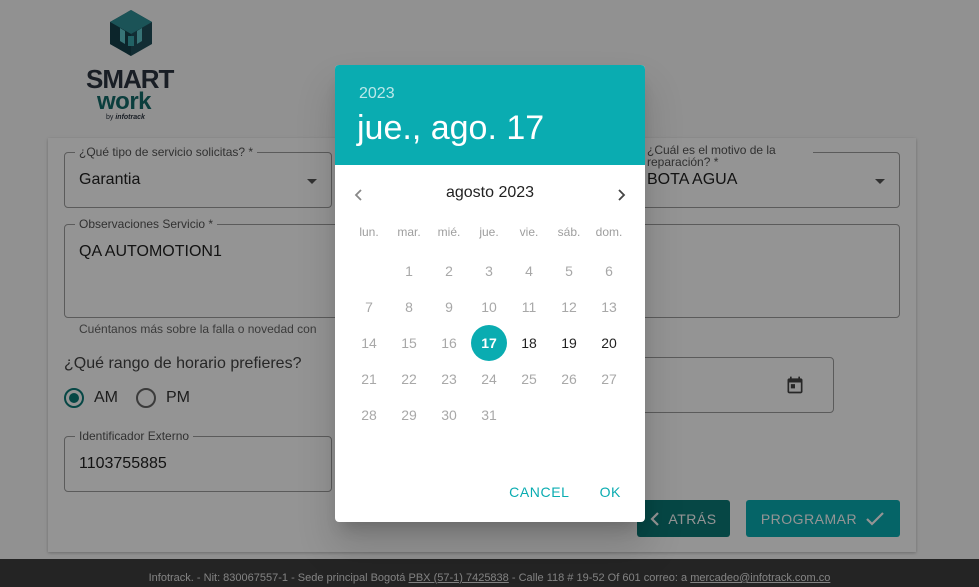 The width and height of the screenshot is (979, 587). I want to click on calendar-day-number: 26, so click(569, 379).